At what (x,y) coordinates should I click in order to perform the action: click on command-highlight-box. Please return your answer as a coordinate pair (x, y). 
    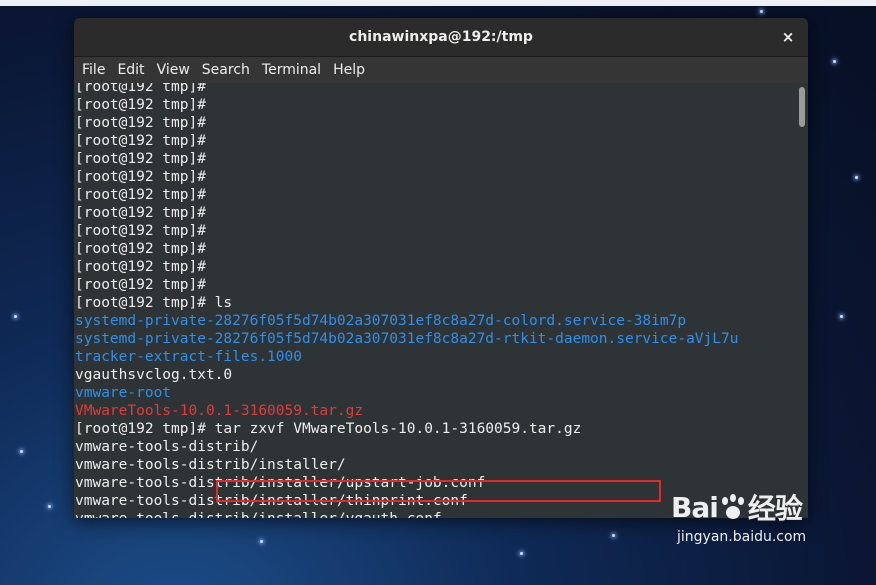
    Looking at the image, I should click on (438, 491).